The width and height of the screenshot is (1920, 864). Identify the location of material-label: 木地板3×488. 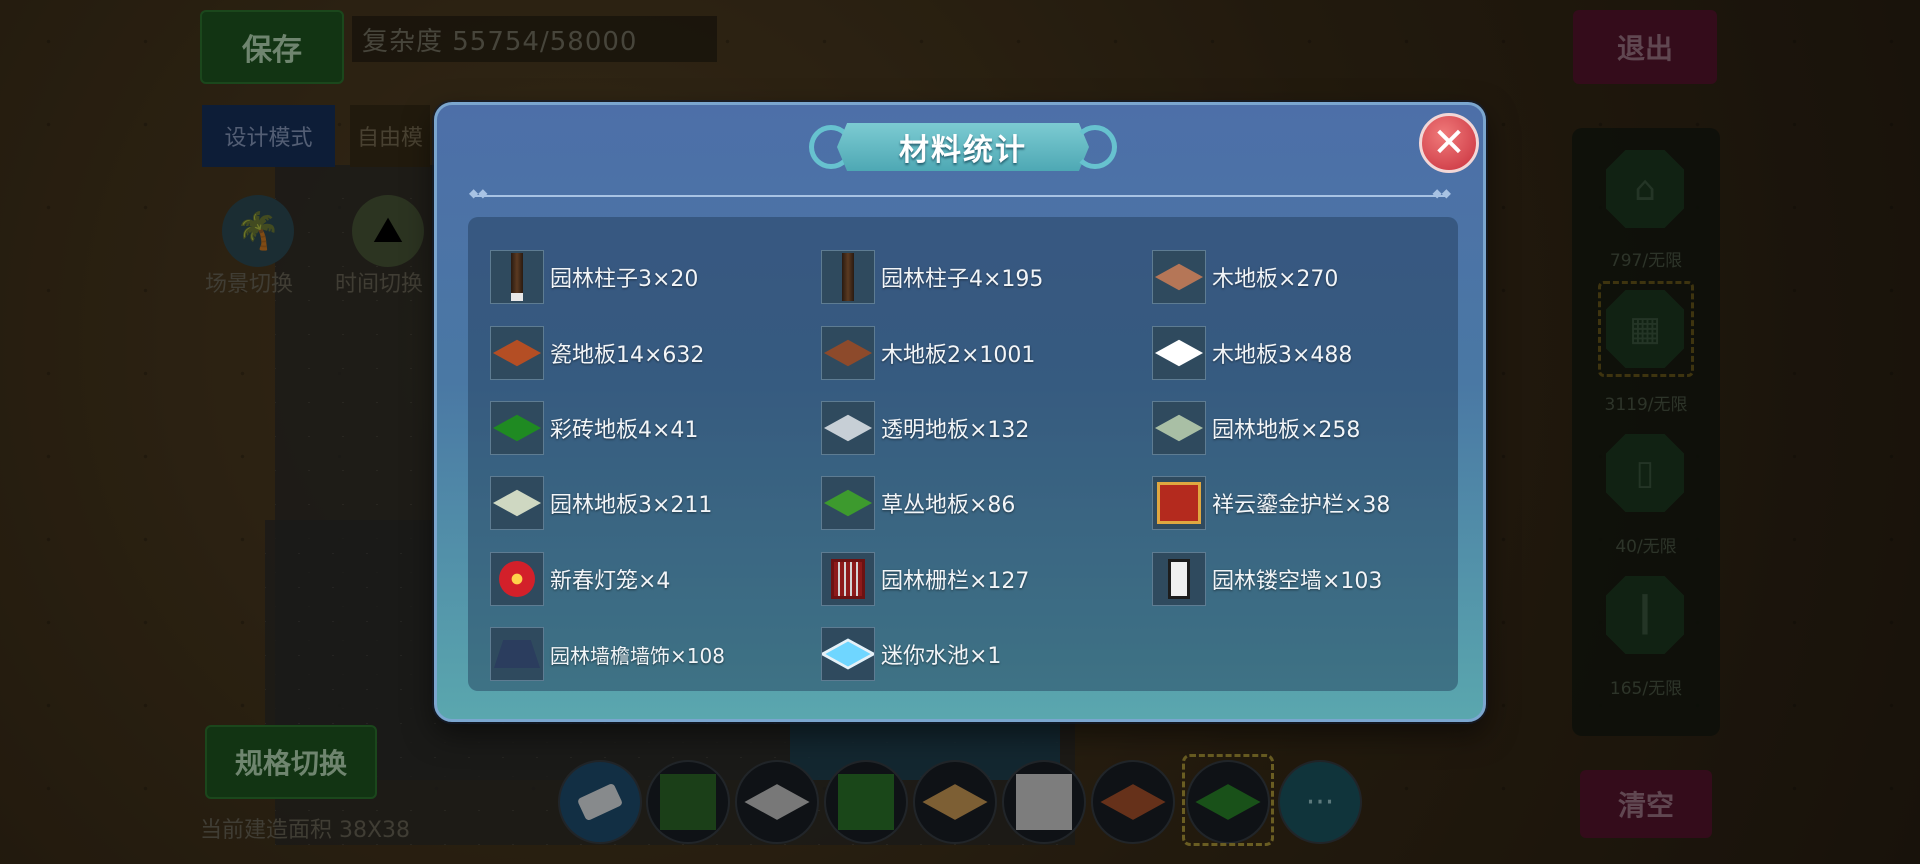
(1282, 355).